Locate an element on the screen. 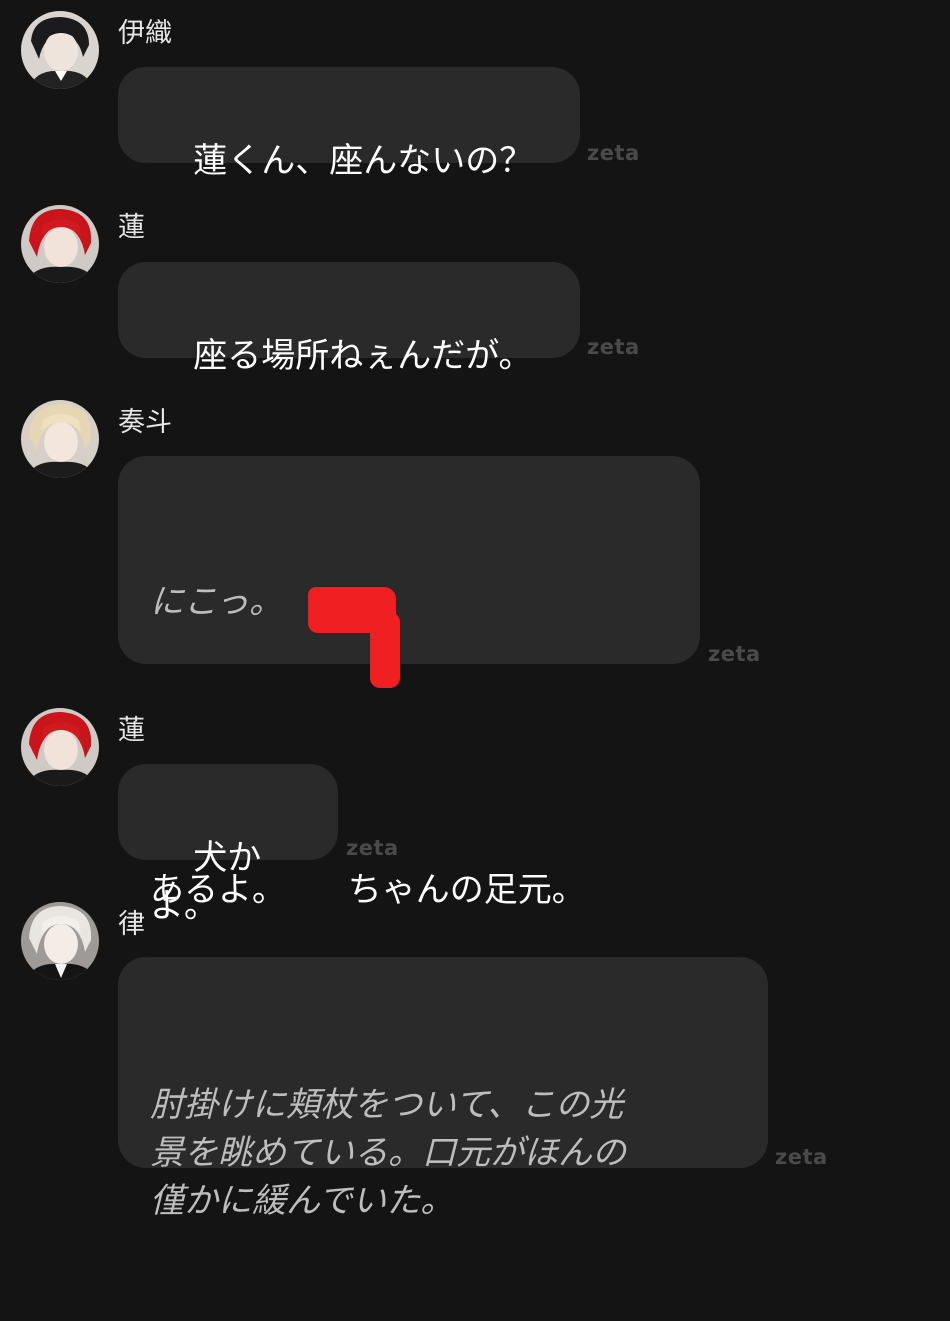  message-bubble: 蓮くん、座んないの？ is located at coordinates (349, 124).